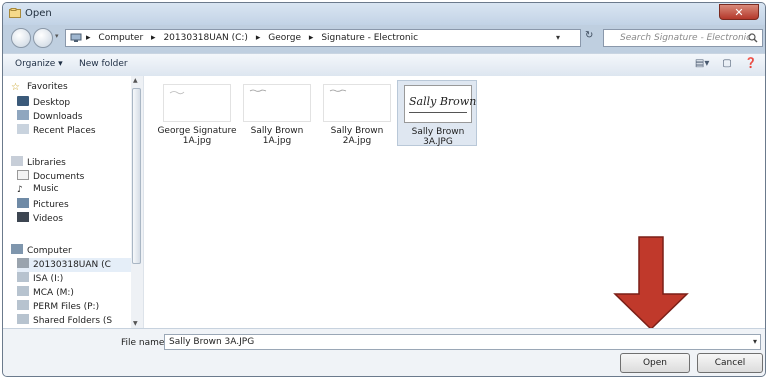  I want to click on breadcrumb-signature-electronic: Signature - Electronic, so click(369, 38).